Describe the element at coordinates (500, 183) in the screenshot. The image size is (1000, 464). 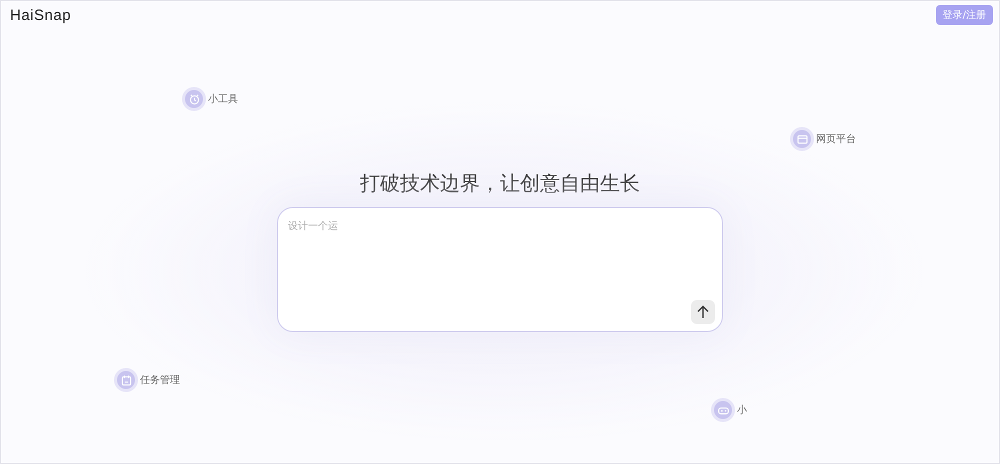
I see `headline: 打破技术边界，让创意自由生长` at that location.